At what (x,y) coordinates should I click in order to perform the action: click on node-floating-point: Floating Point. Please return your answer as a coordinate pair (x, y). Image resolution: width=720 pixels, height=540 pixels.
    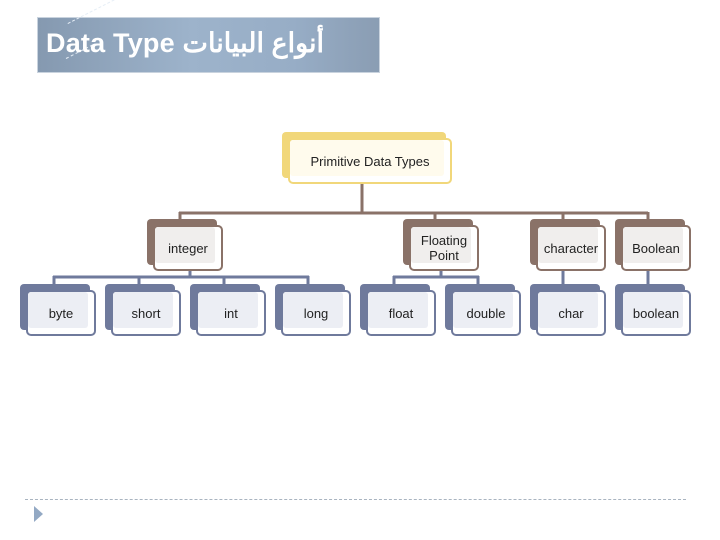
    Looking at the image, I should click on (441, 245).